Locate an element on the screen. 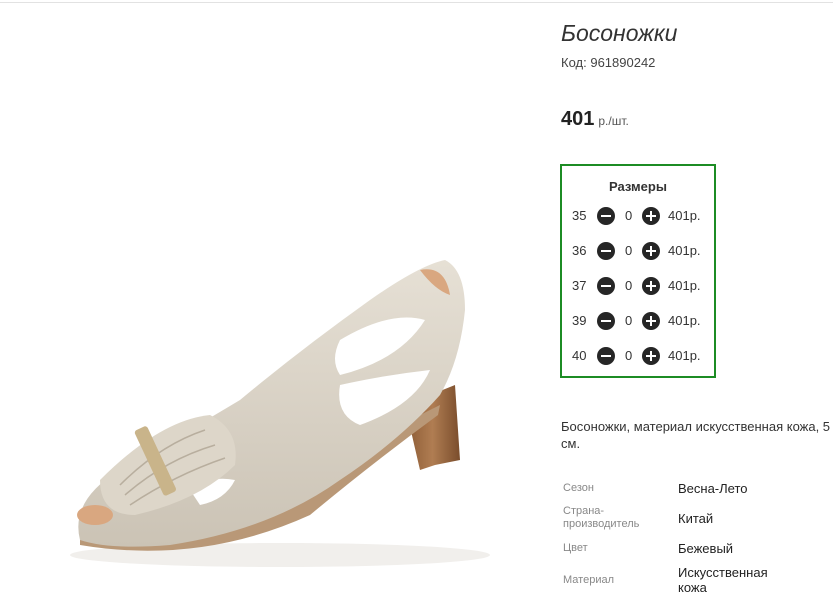  size-value: 35 is located at coordinates (579, 215).